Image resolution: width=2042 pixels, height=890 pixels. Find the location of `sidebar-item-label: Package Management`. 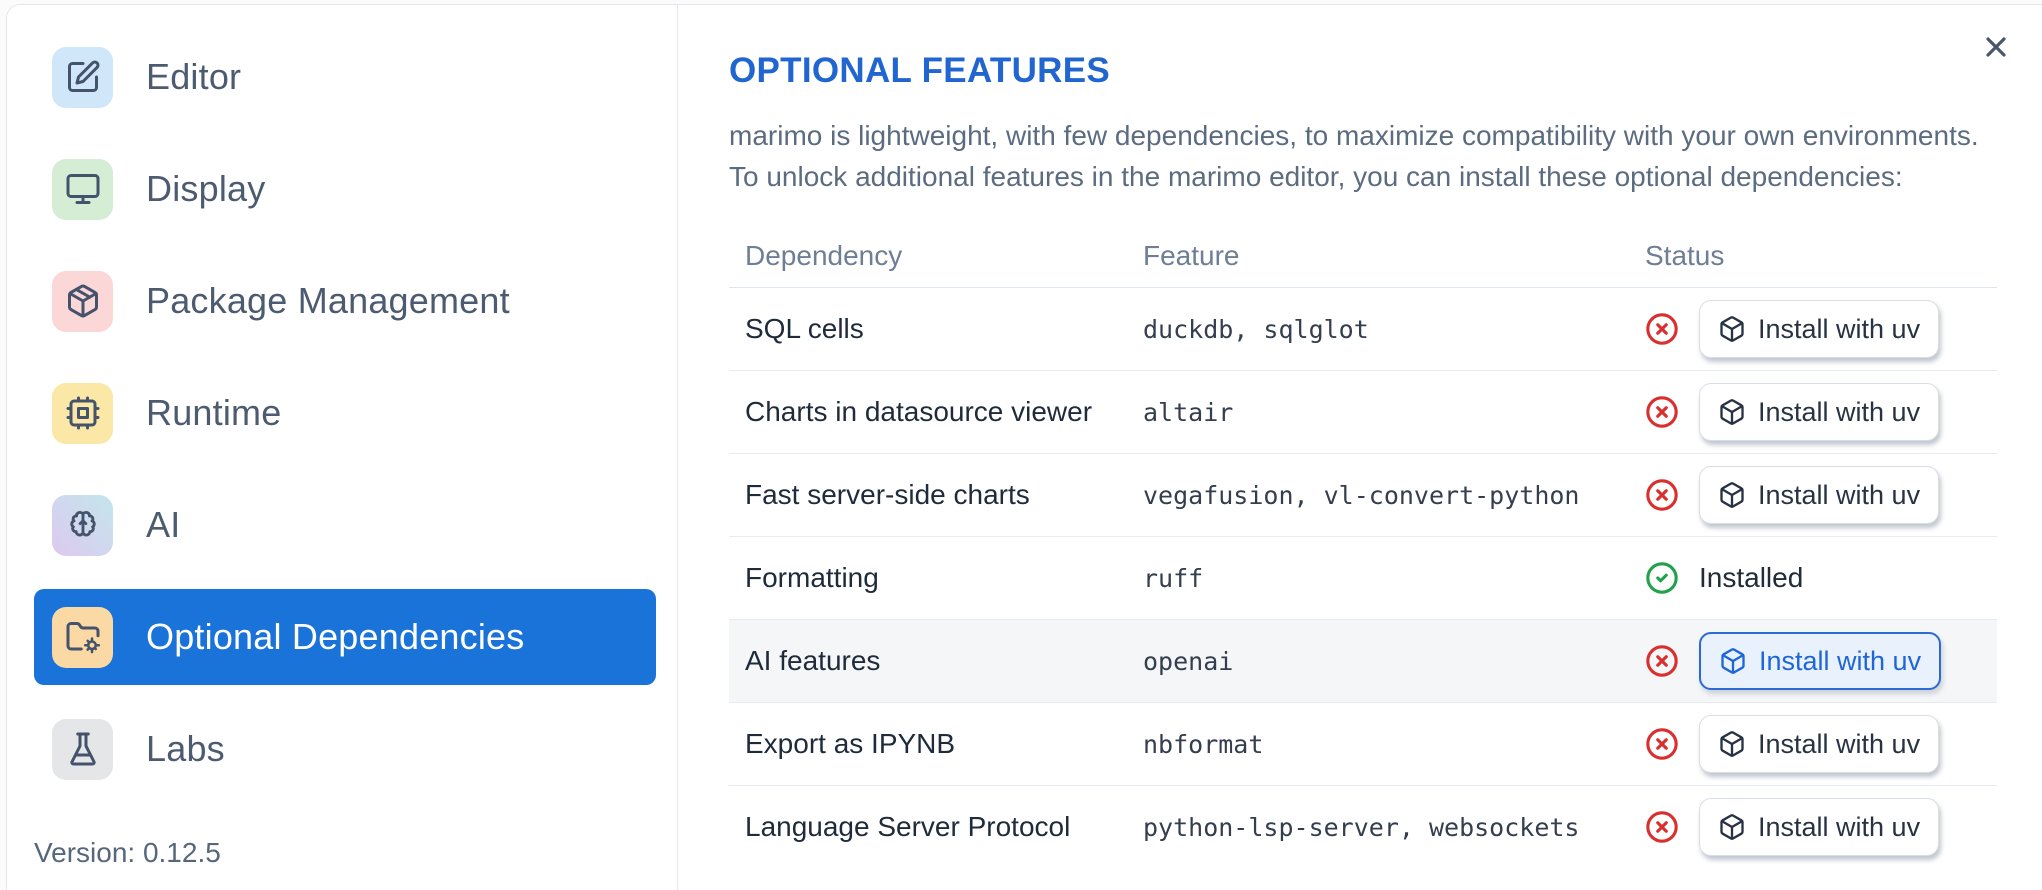

sidebar-item-label: Package Management is located at coordinates (328, 300).